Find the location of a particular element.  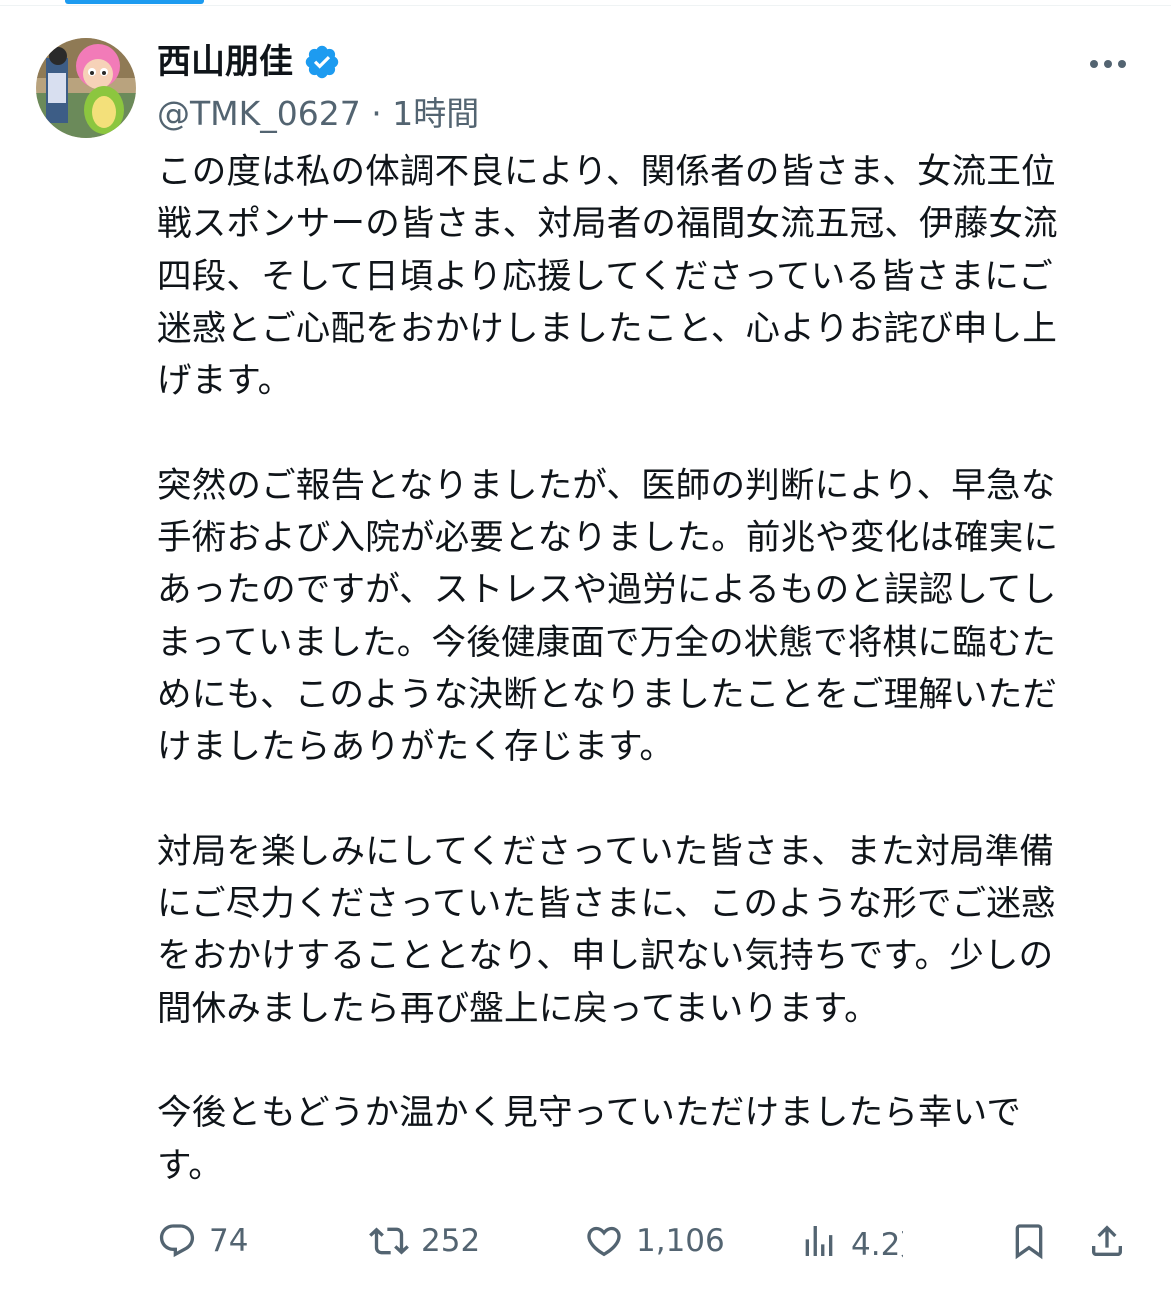

text-line: 突然のご報告となりましたが、医師の判断により、早急な is located at coordinates (606, 485).